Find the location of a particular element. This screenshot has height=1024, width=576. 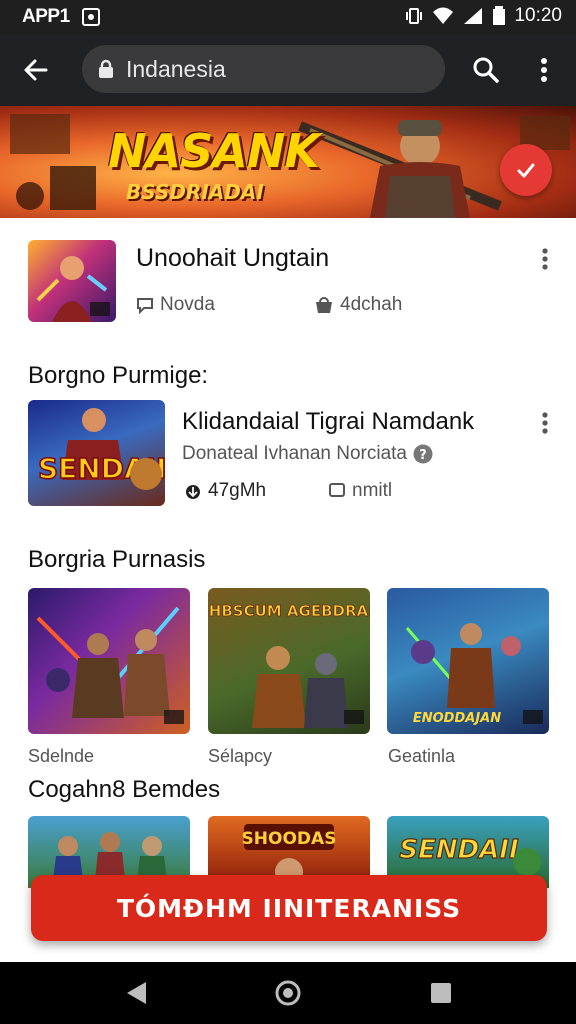

section2-card-3-art-text: ENODDAJAN is located at coordinates (457, 718).